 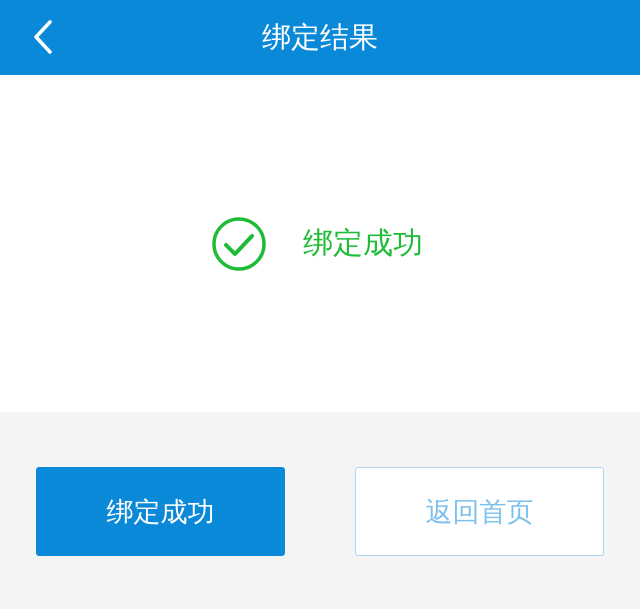 I want to click on page-title: 绑定结果, so click(x=320, y=37).